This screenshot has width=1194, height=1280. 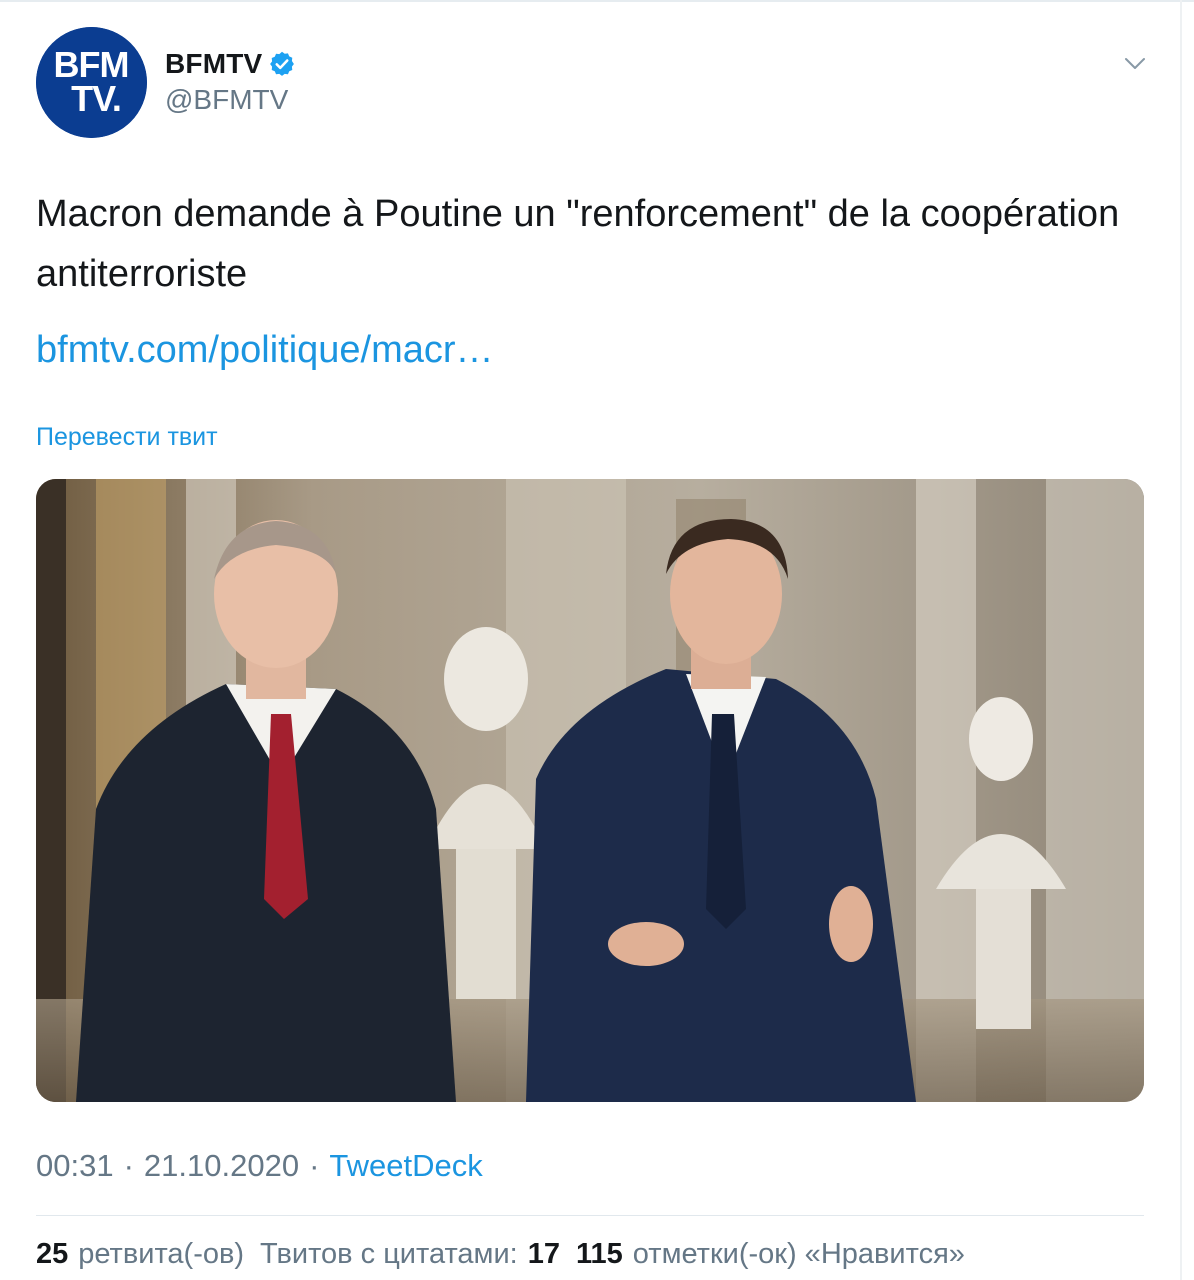 What do you see at coordinates (282, 64) in the screenshot?
I see `verified-badge-icon` at bounding box center [282, 64].